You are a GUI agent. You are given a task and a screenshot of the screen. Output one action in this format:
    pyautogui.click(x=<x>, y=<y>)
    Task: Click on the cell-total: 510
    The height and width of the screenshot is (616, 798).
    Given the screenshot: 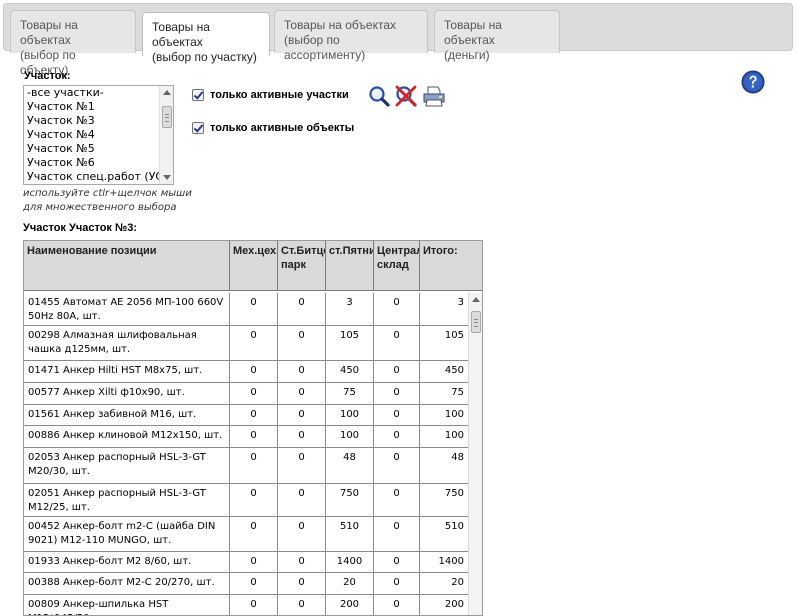 What is the action you would take?
    pyautogui.click(x=454, y=526)
    